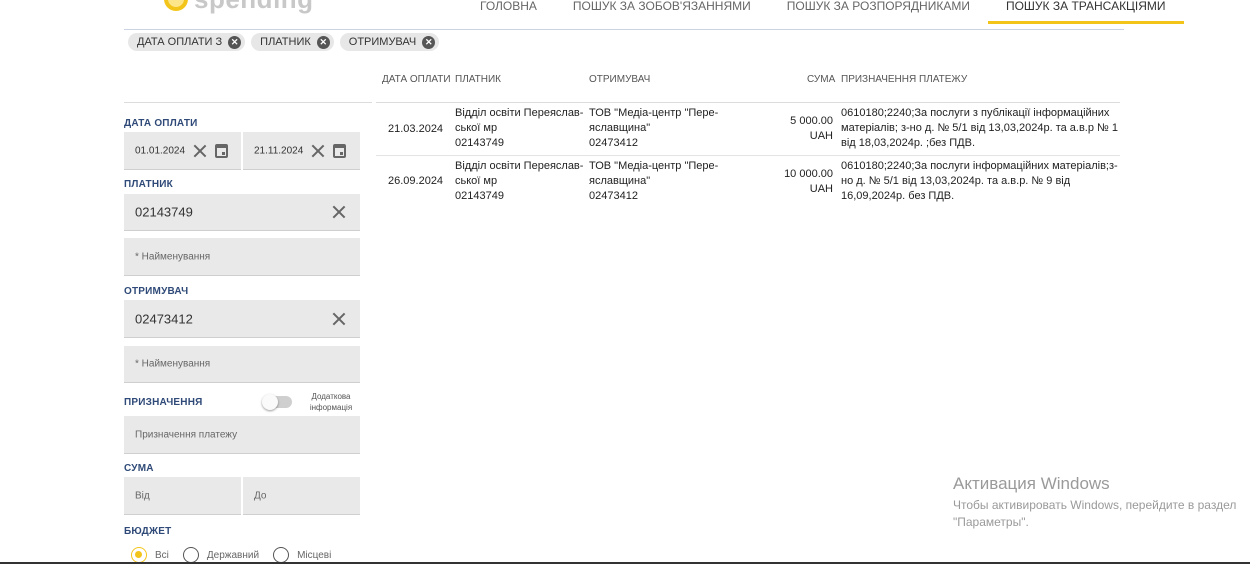  What do you see at coordinates (478, 79) in the screenshot?
I see `col-header-payer: ПЛАТНИК` at bounding box center [478, 79].